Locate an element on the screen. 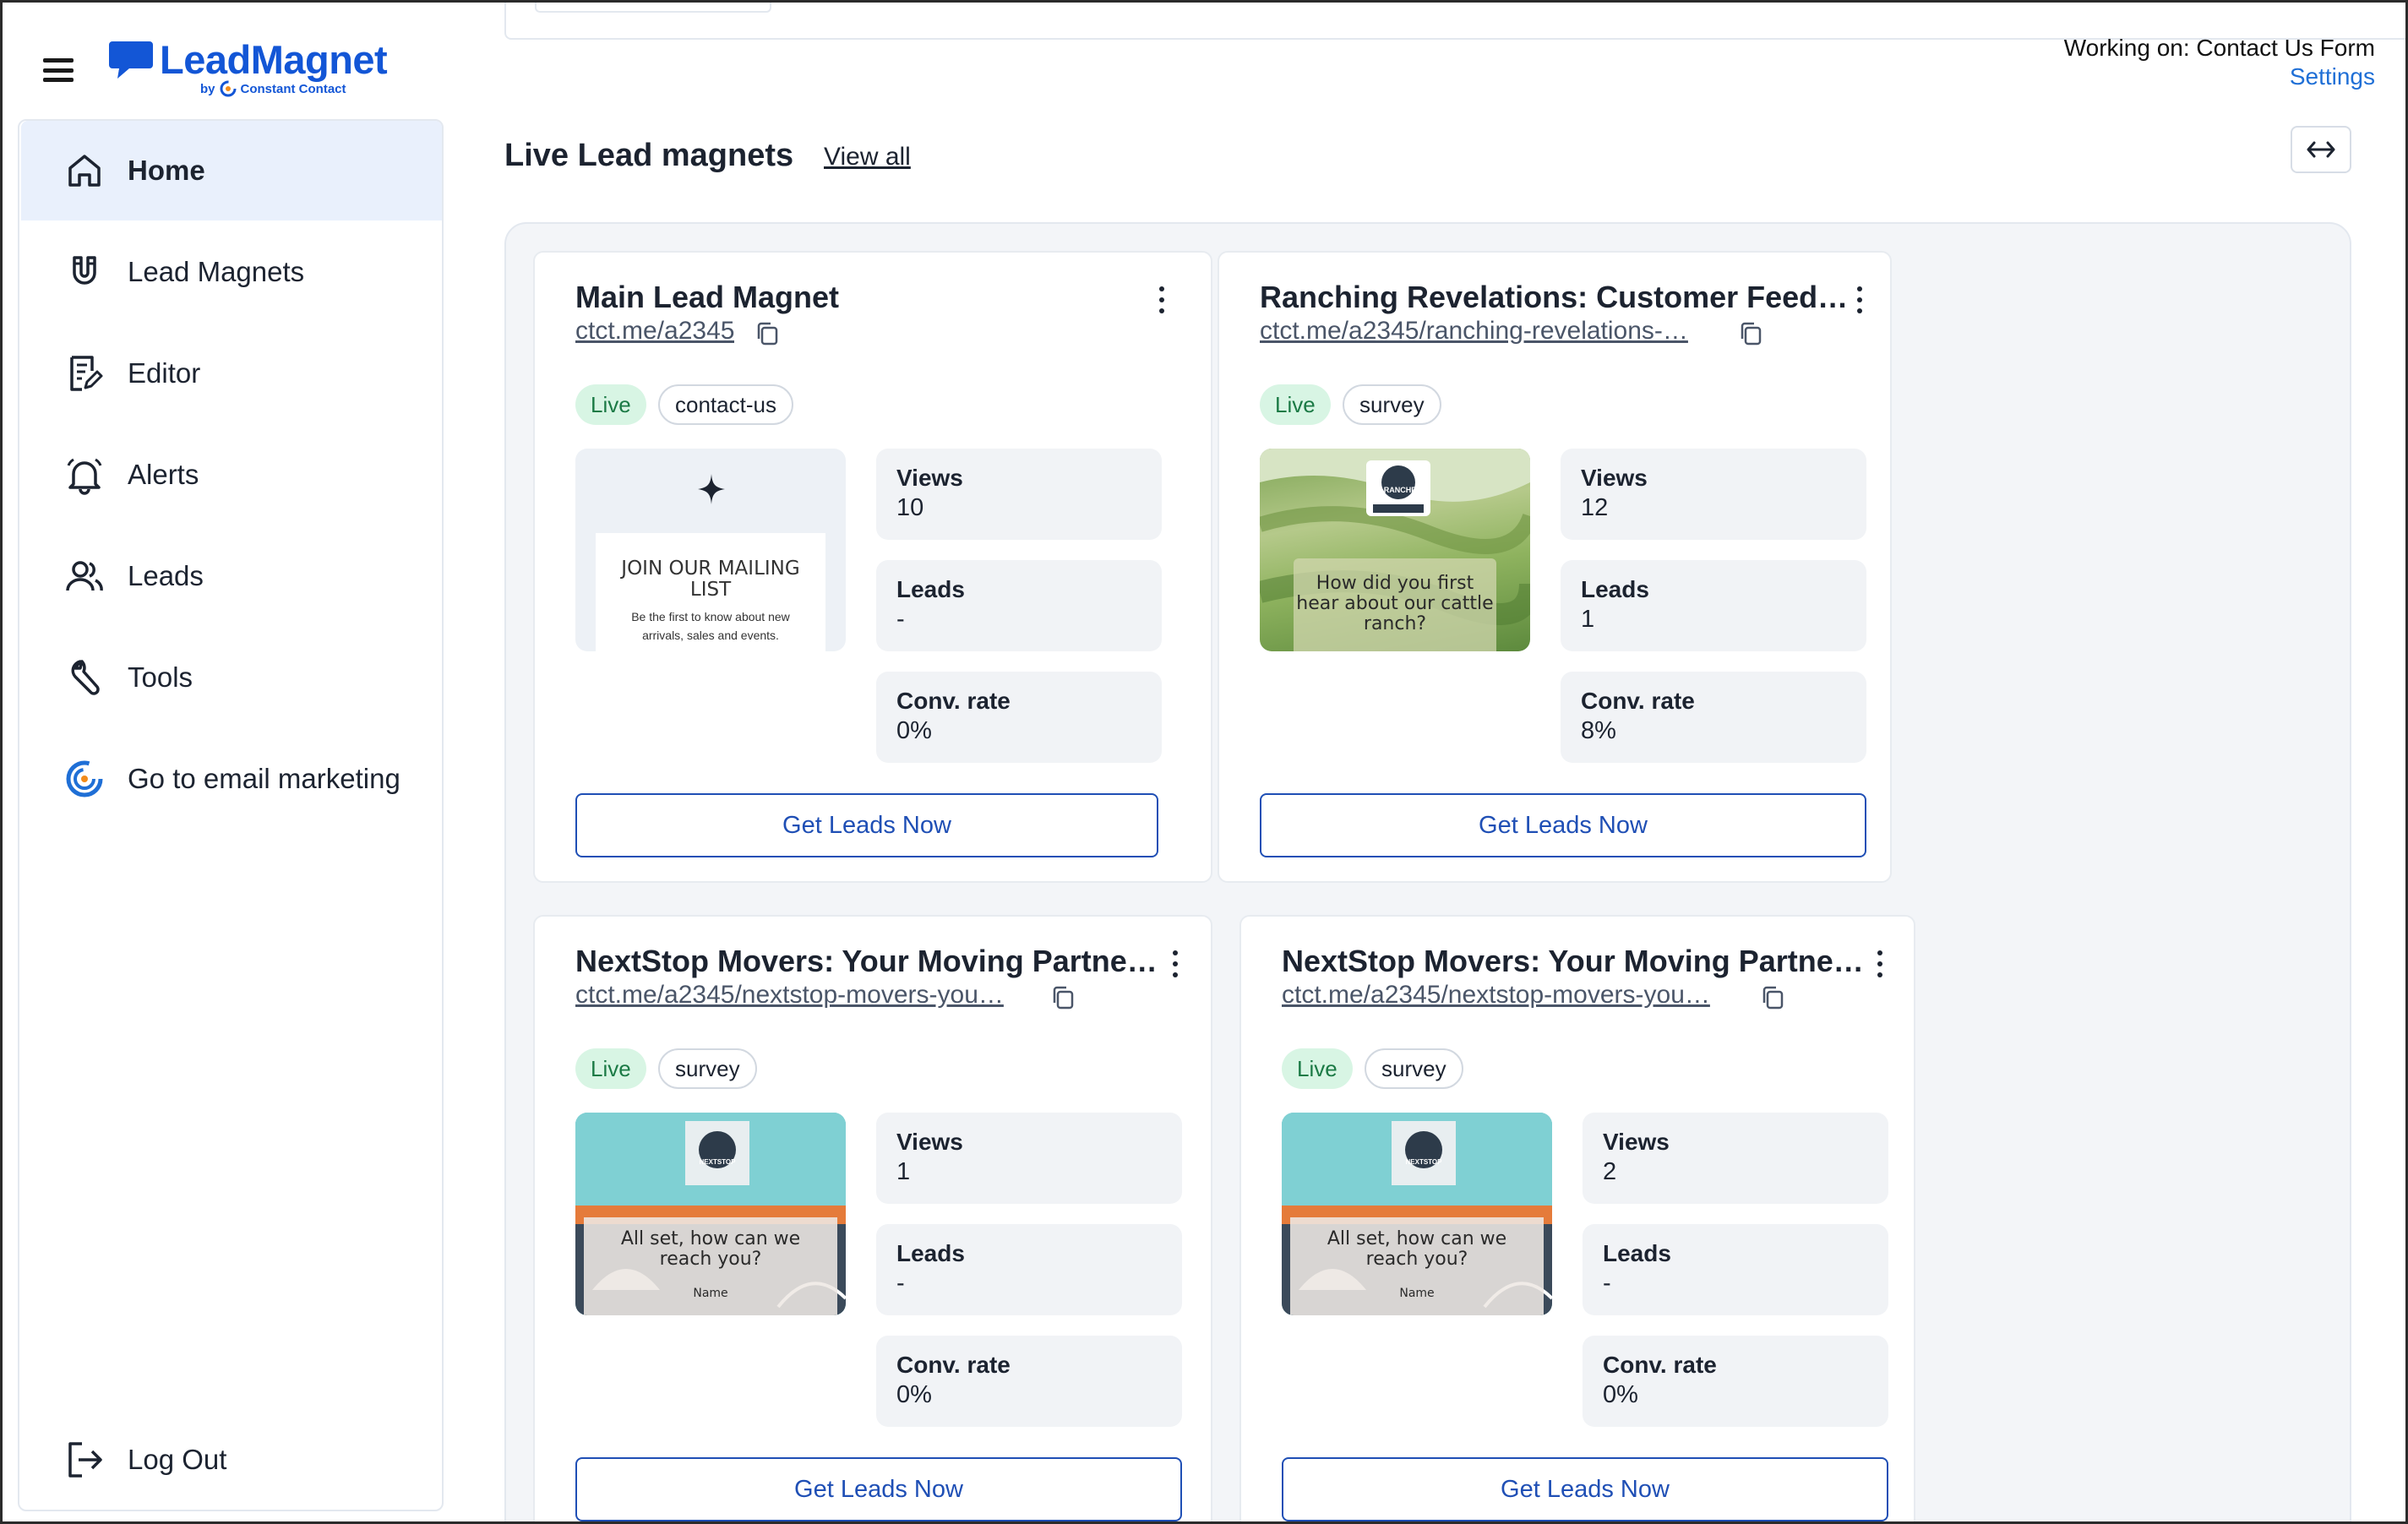  sidebar-item-leads: Leads is located at coordinates (232, 576).